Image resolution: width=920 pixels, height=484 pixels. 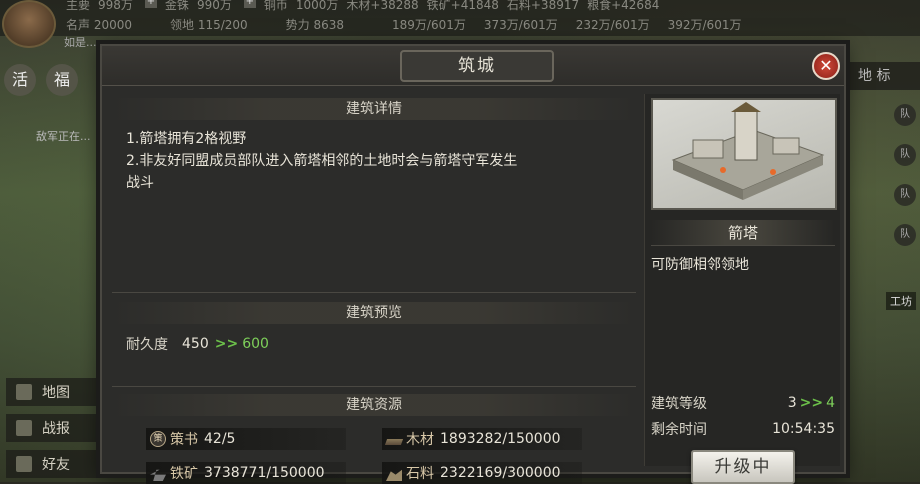 What do you see at coordinates (830, 403) in the screenshot?
I see `level-next: 4` at bounding box center [830, 403].